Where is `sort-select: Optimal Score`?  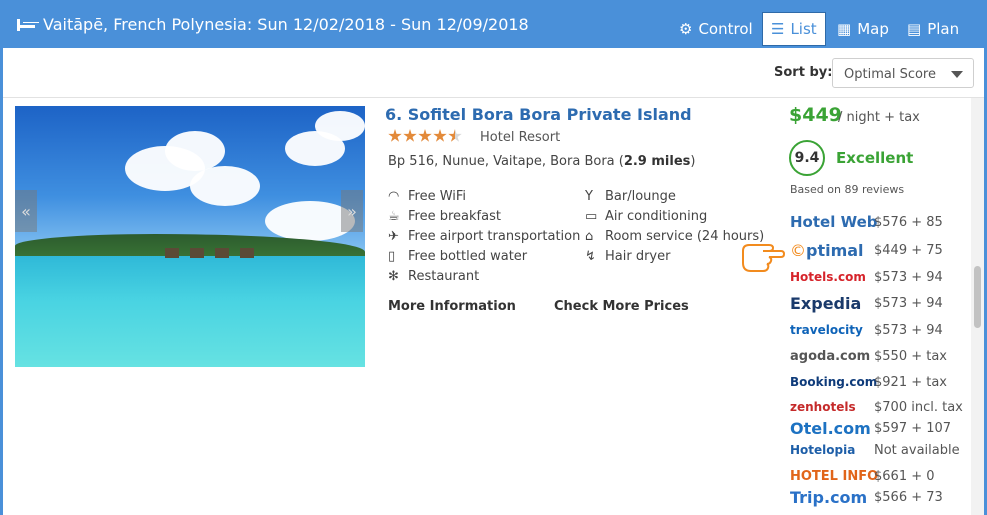 sort-select: Optimal Score is located at coordinates (903, 73).